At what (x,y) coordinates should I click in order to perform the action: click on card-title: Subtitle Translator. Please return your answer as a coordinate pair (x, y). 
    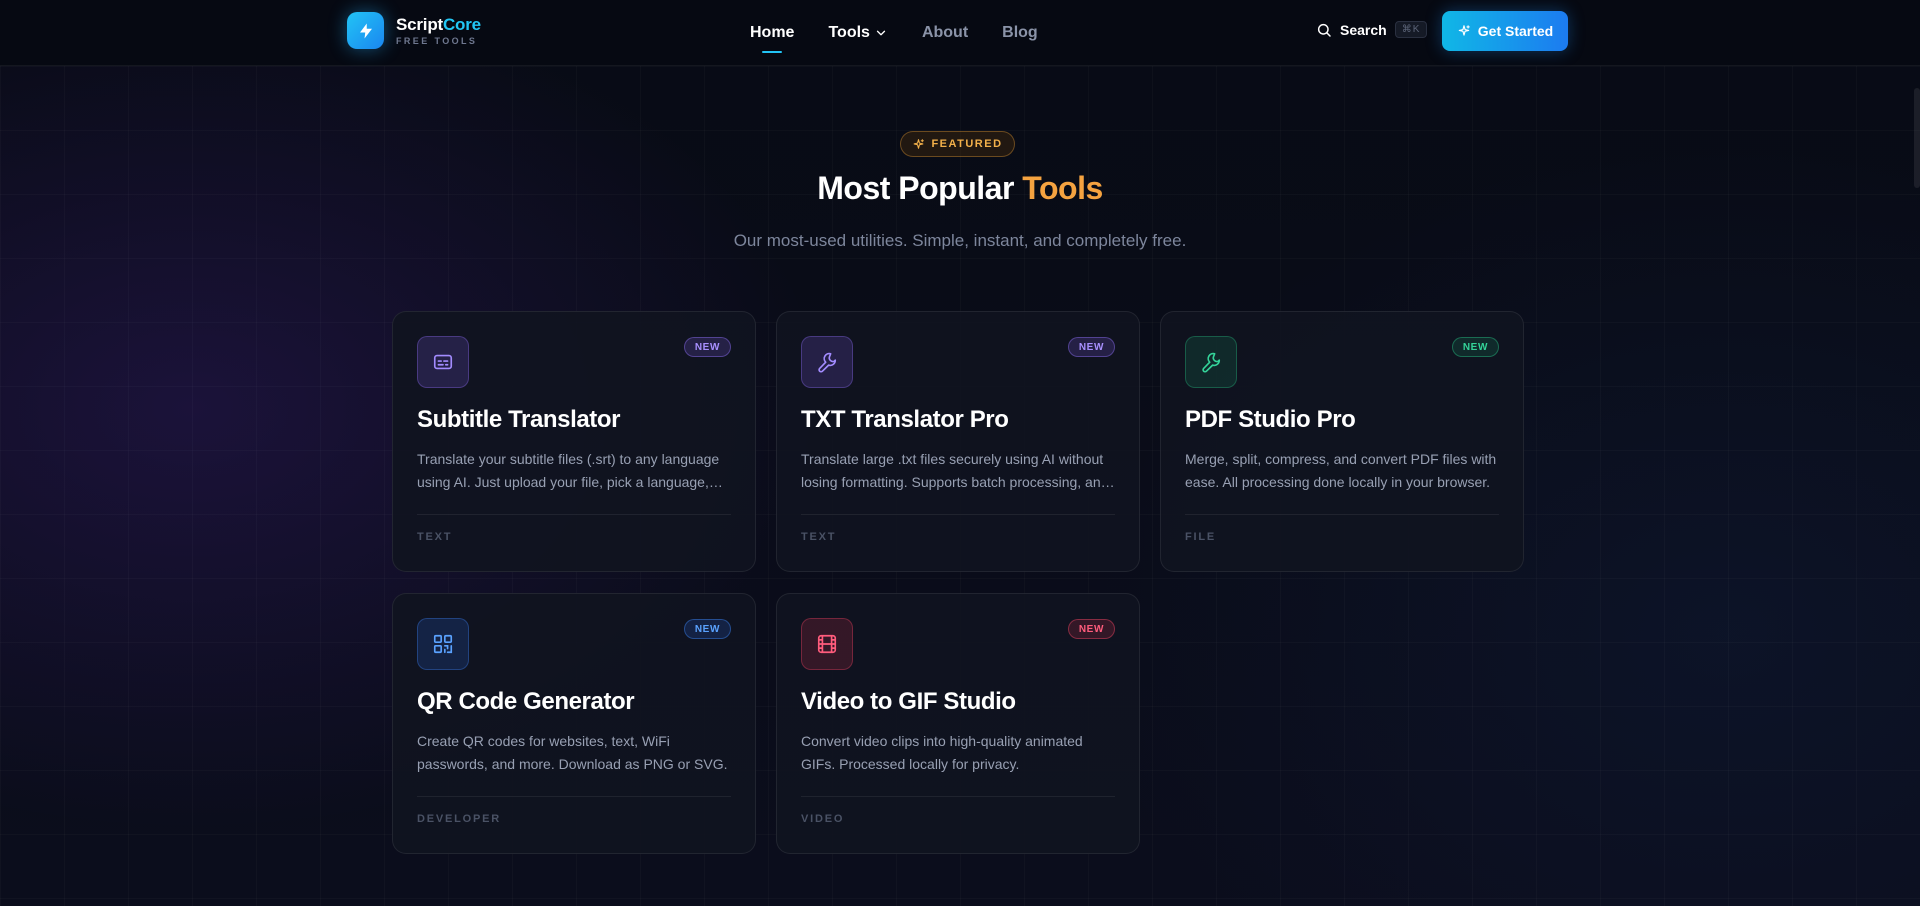
    Looking at the image, I should click on (519, 419).